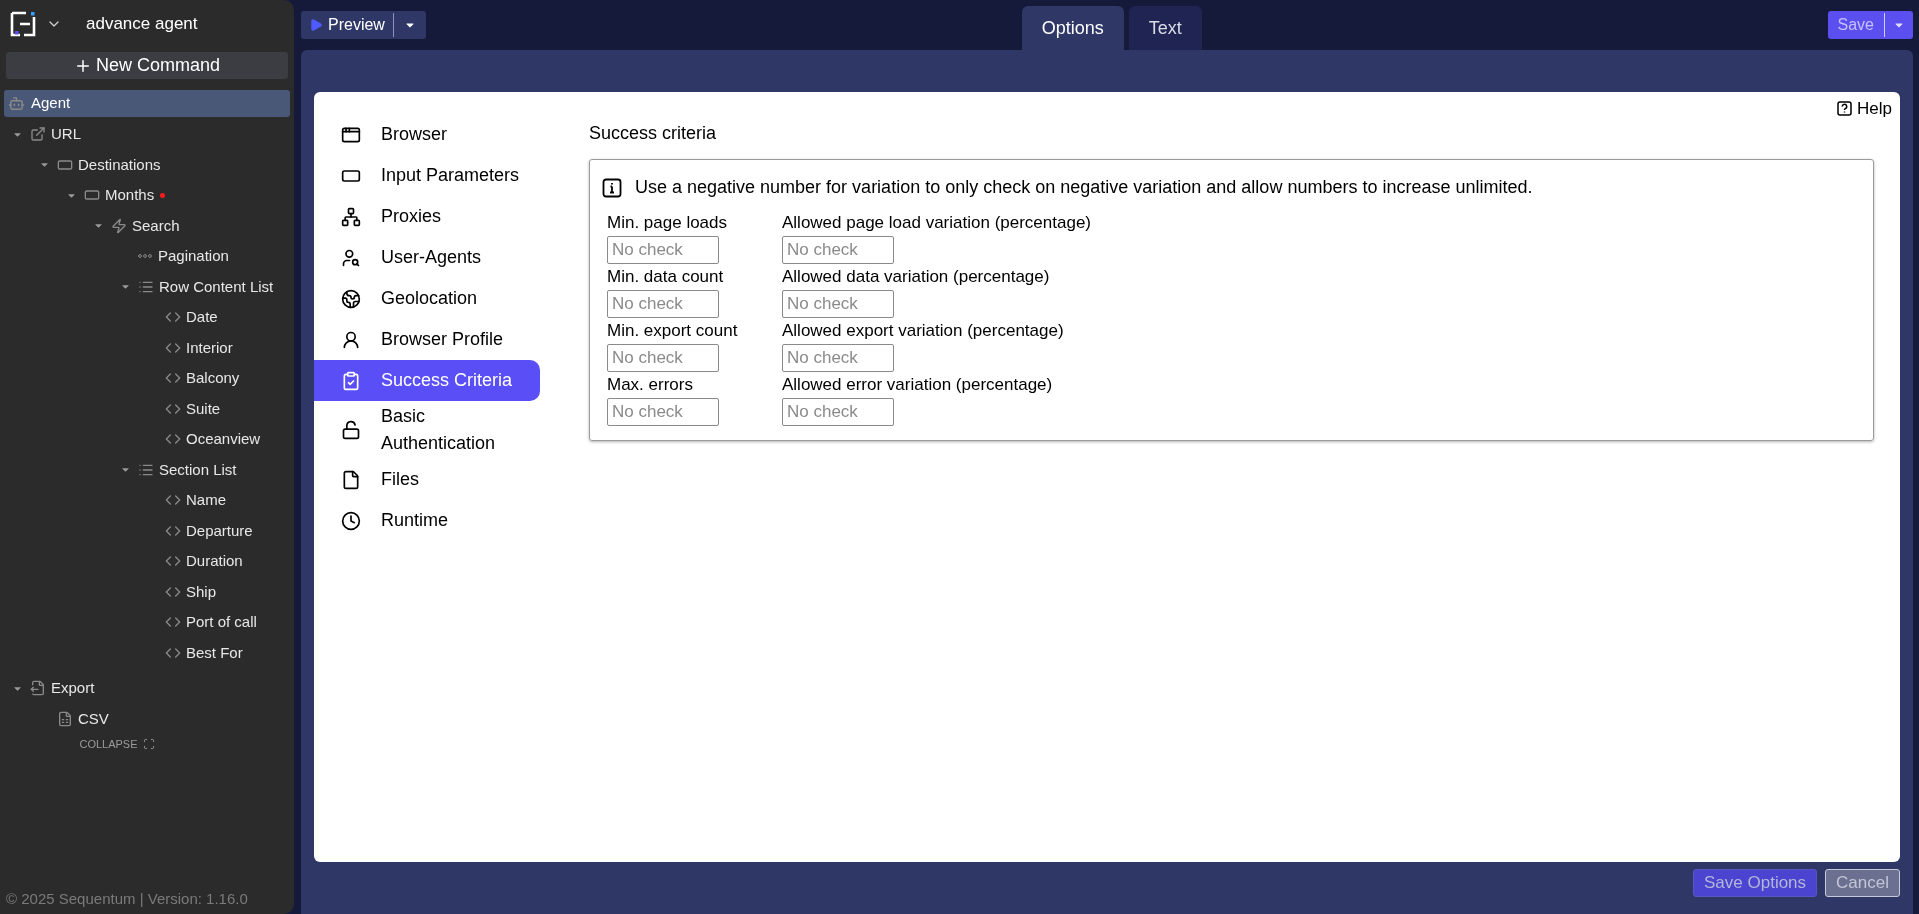 Image resolution: width=1919 pixels, height=914 pixels. I want to click on globe-icon, so click(351, 298).